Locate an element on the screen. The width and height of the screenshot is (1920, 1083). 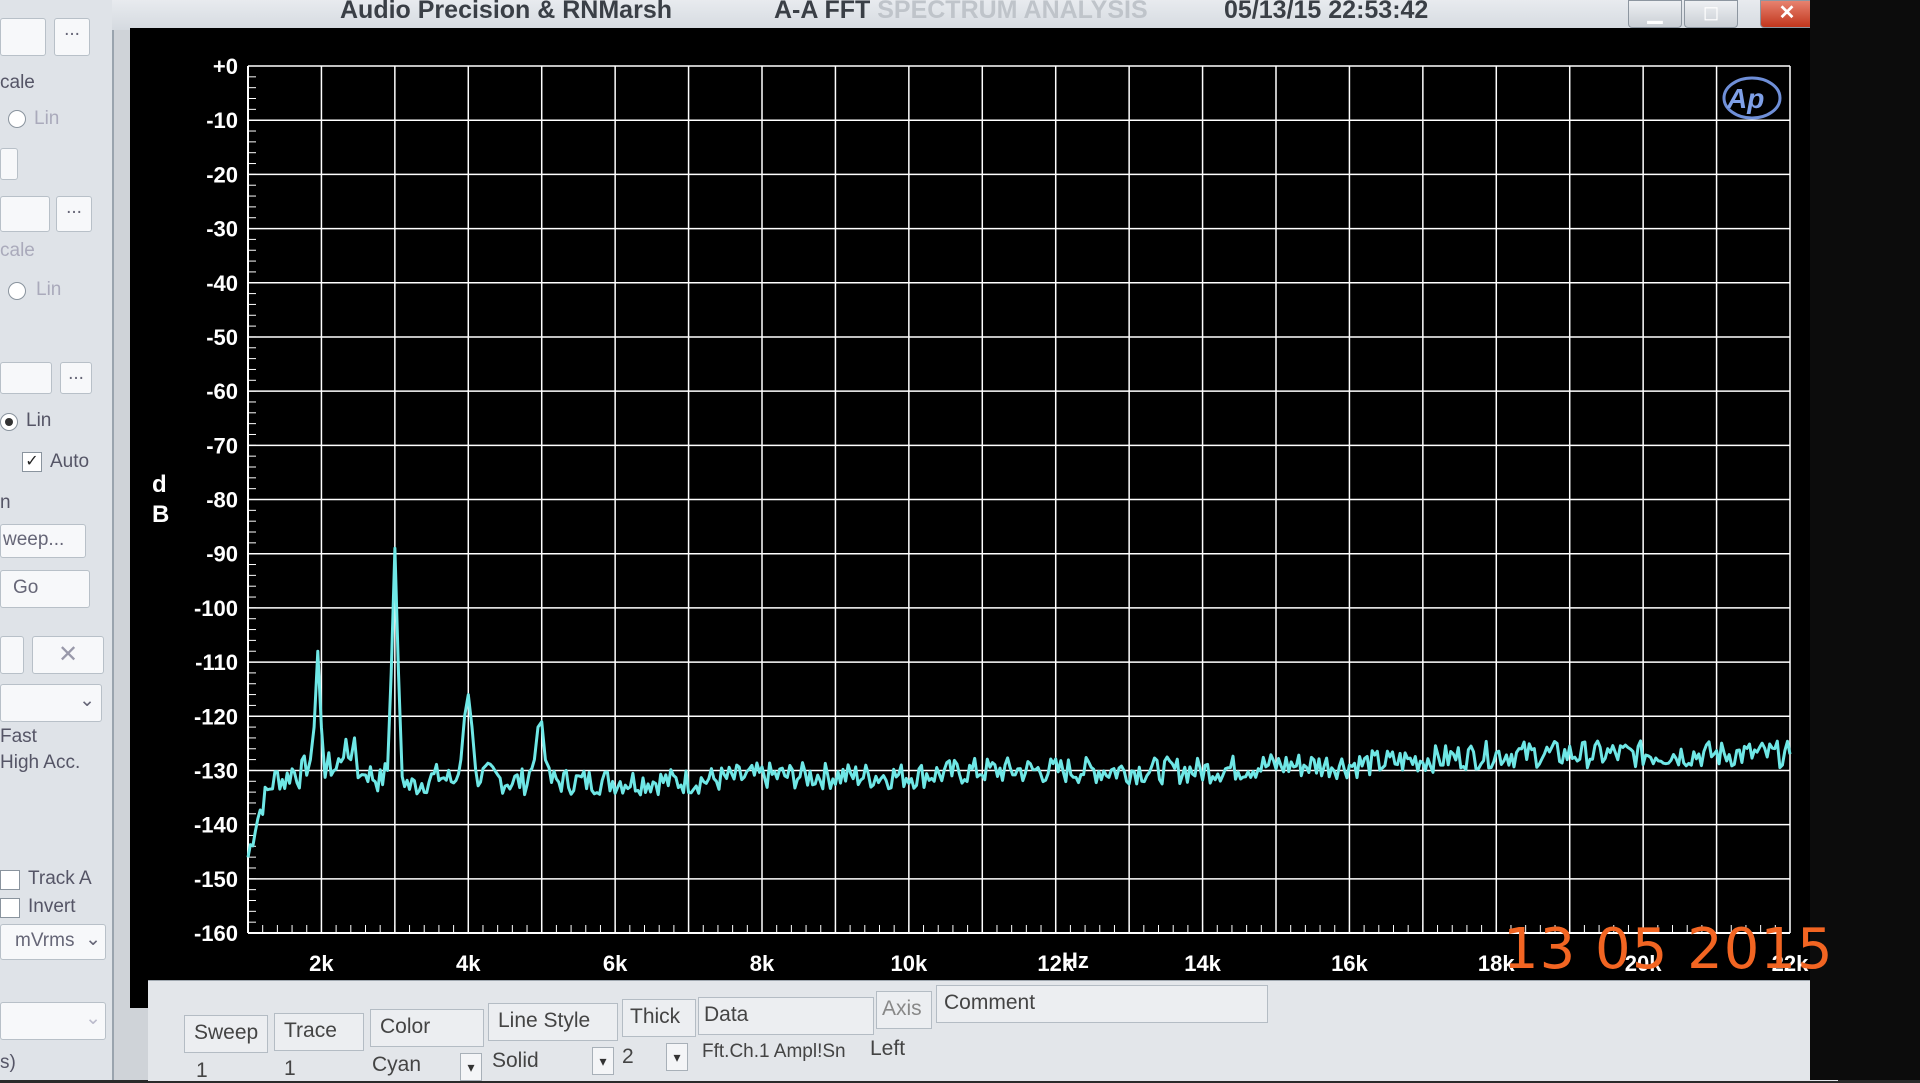
header-sweep: Sweep is located at coordinates (226, 1032).